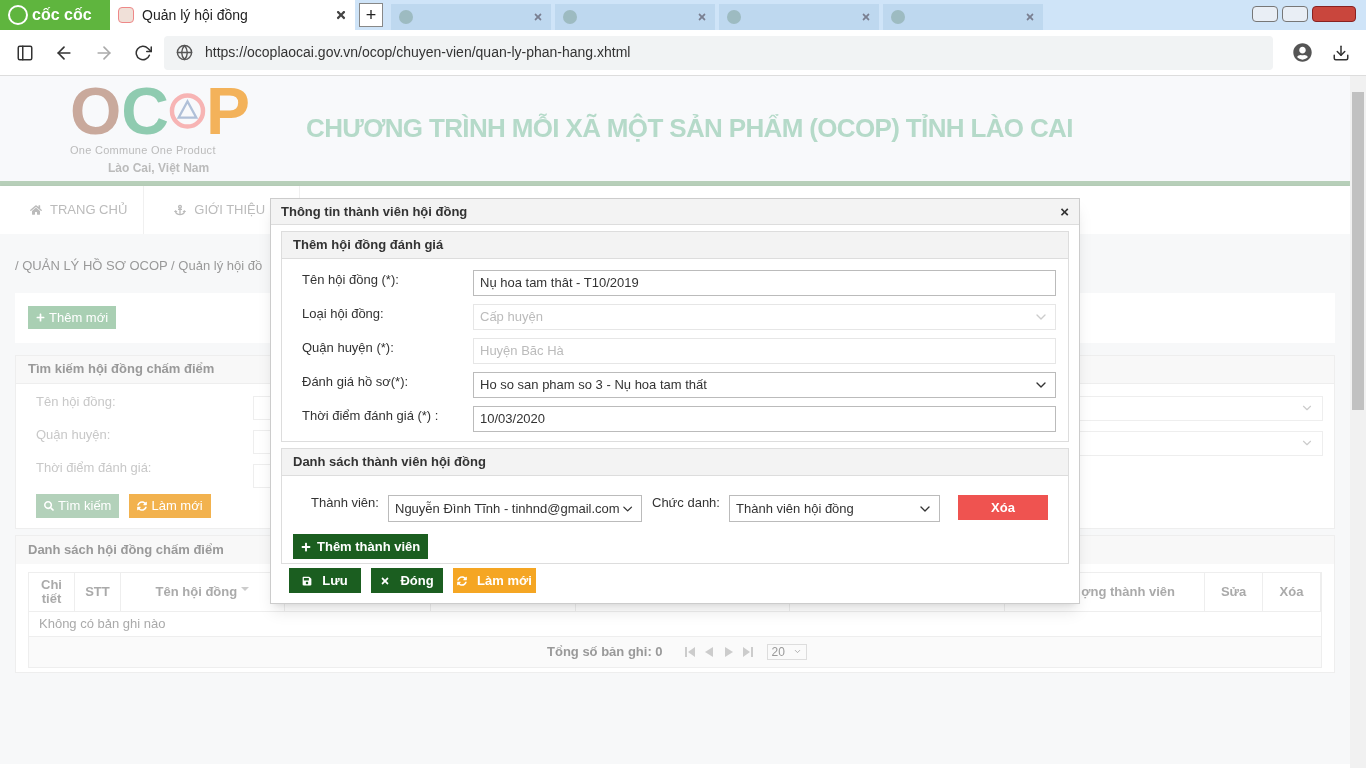 Image resolution: width=1366 pixels, height=768 pixels. I want to click on add-member-button: Thêm thành viên, so click(361, 546).